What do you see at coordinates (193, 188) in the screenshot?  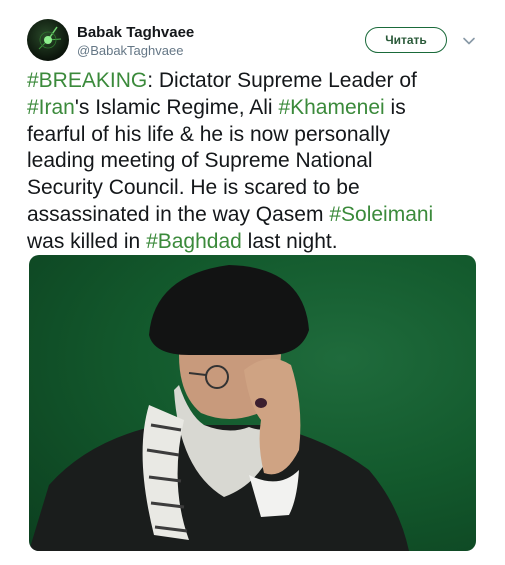 I see `tweet-text-segment: Security Council. He is scared to be` at bounding box center [193, 188].